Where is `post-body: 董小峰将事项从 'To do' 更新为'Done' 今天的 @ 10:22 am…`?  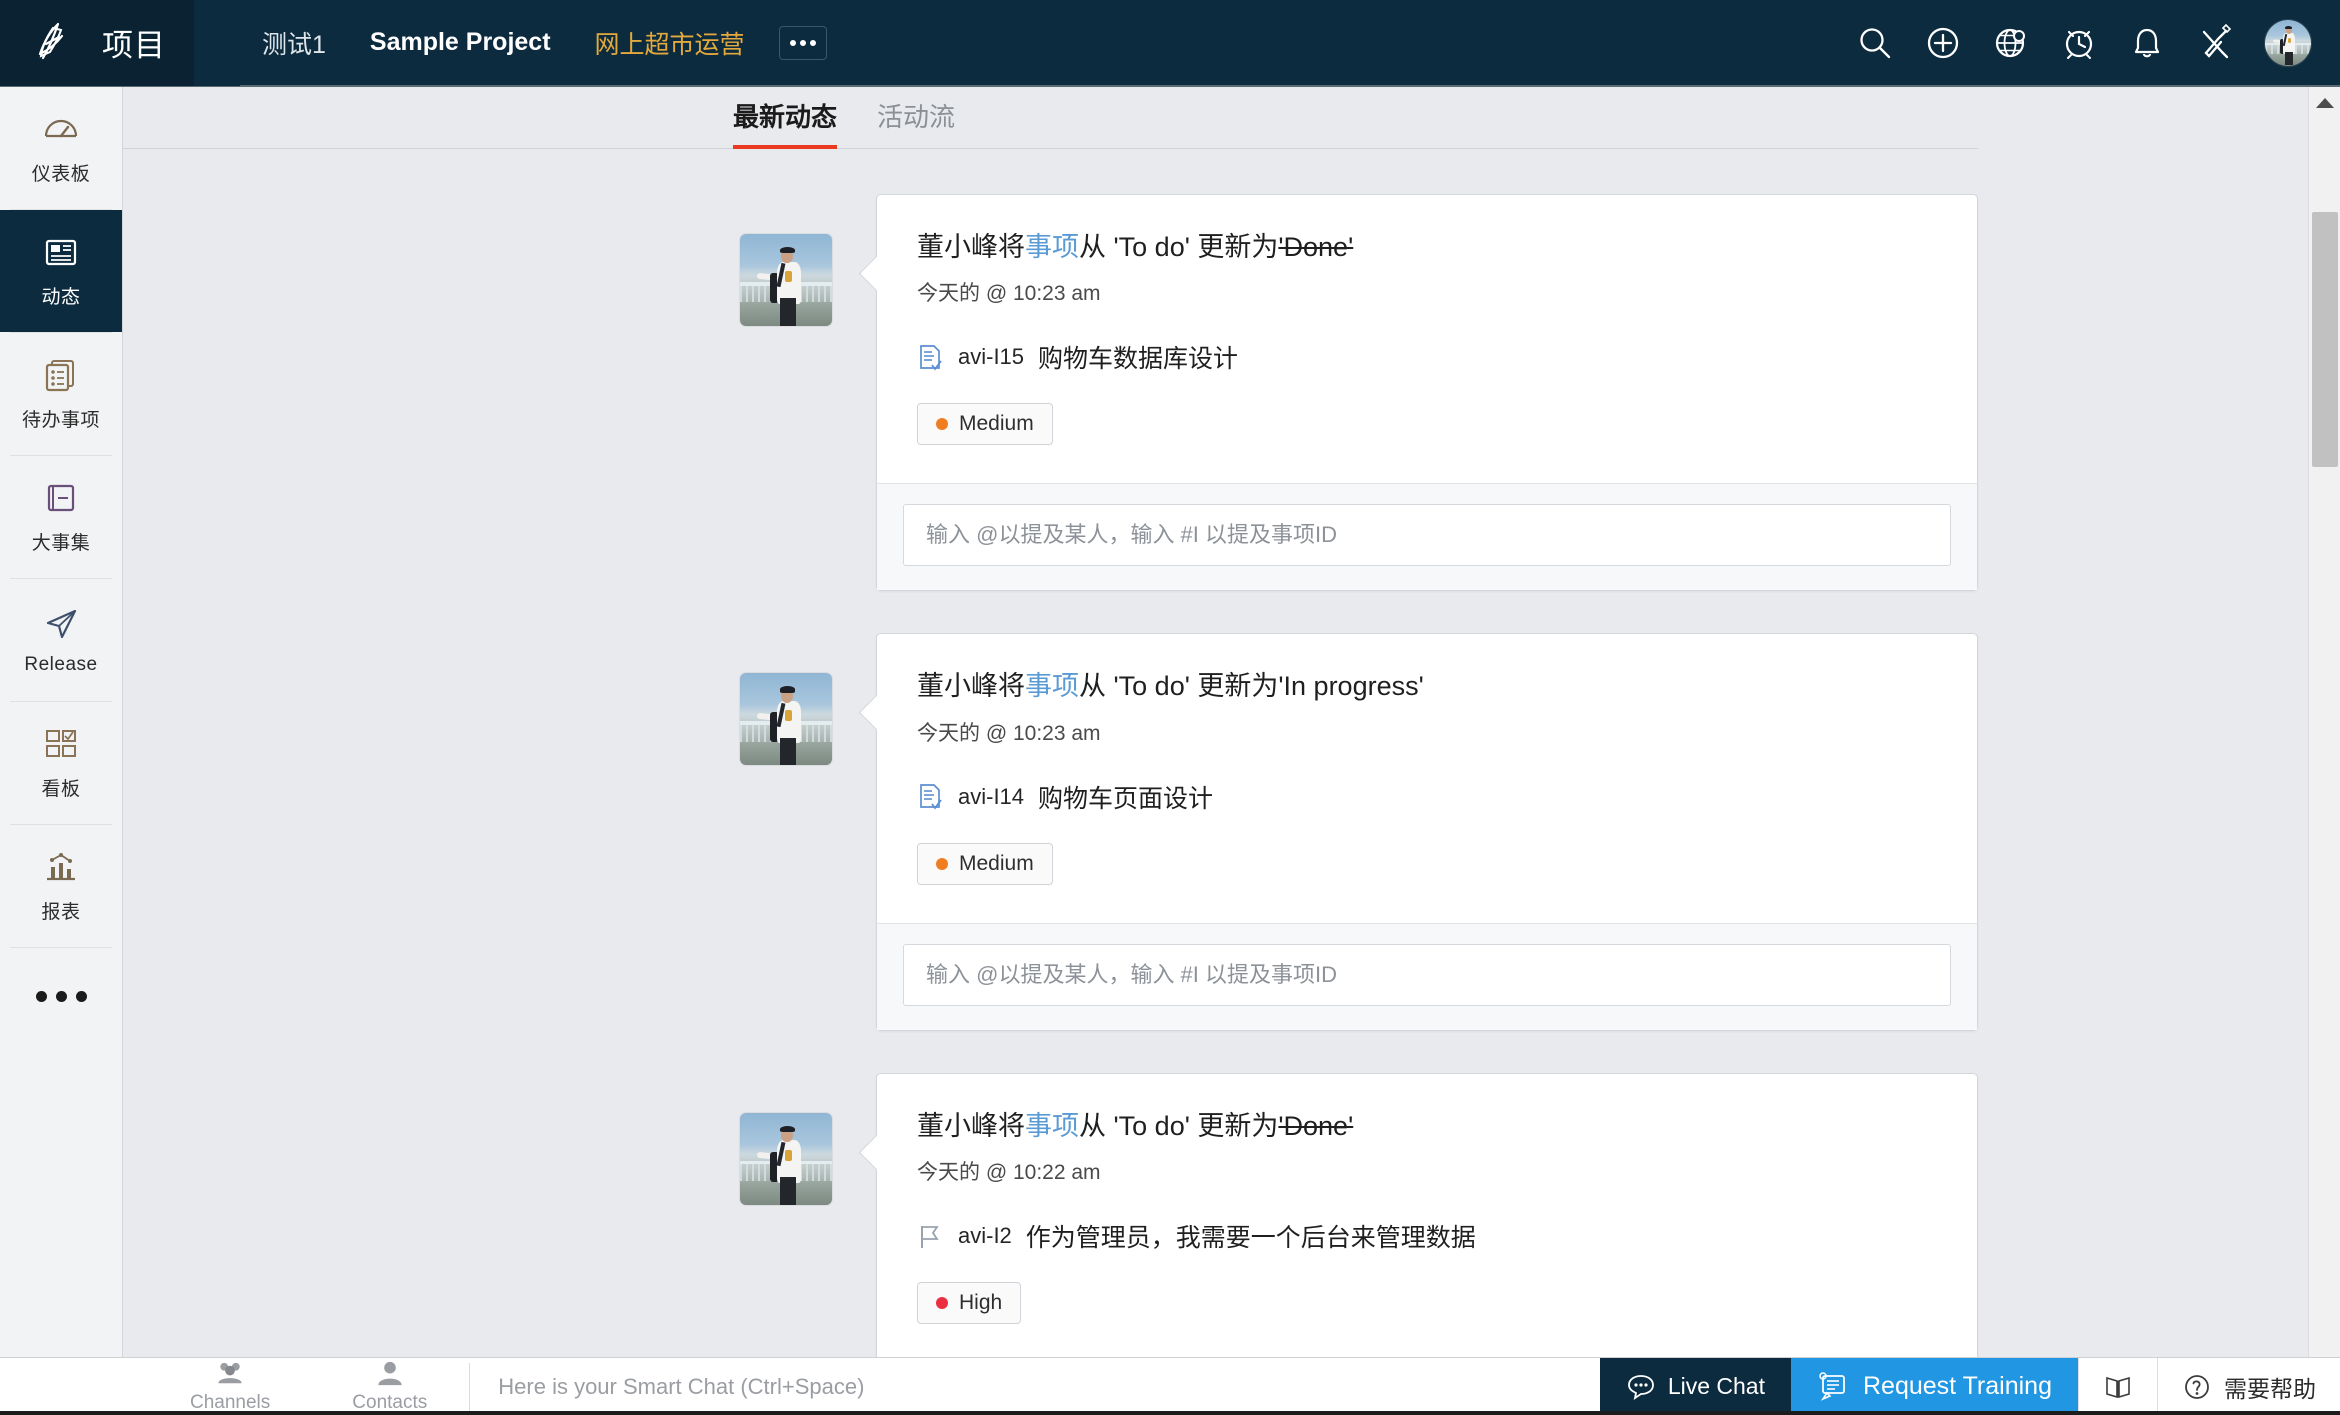 post-body: 董小峰将事项从 'To do' 更新为'Done' 今天的 @ 10:22 am… is located at coordinates (1427, 1215).